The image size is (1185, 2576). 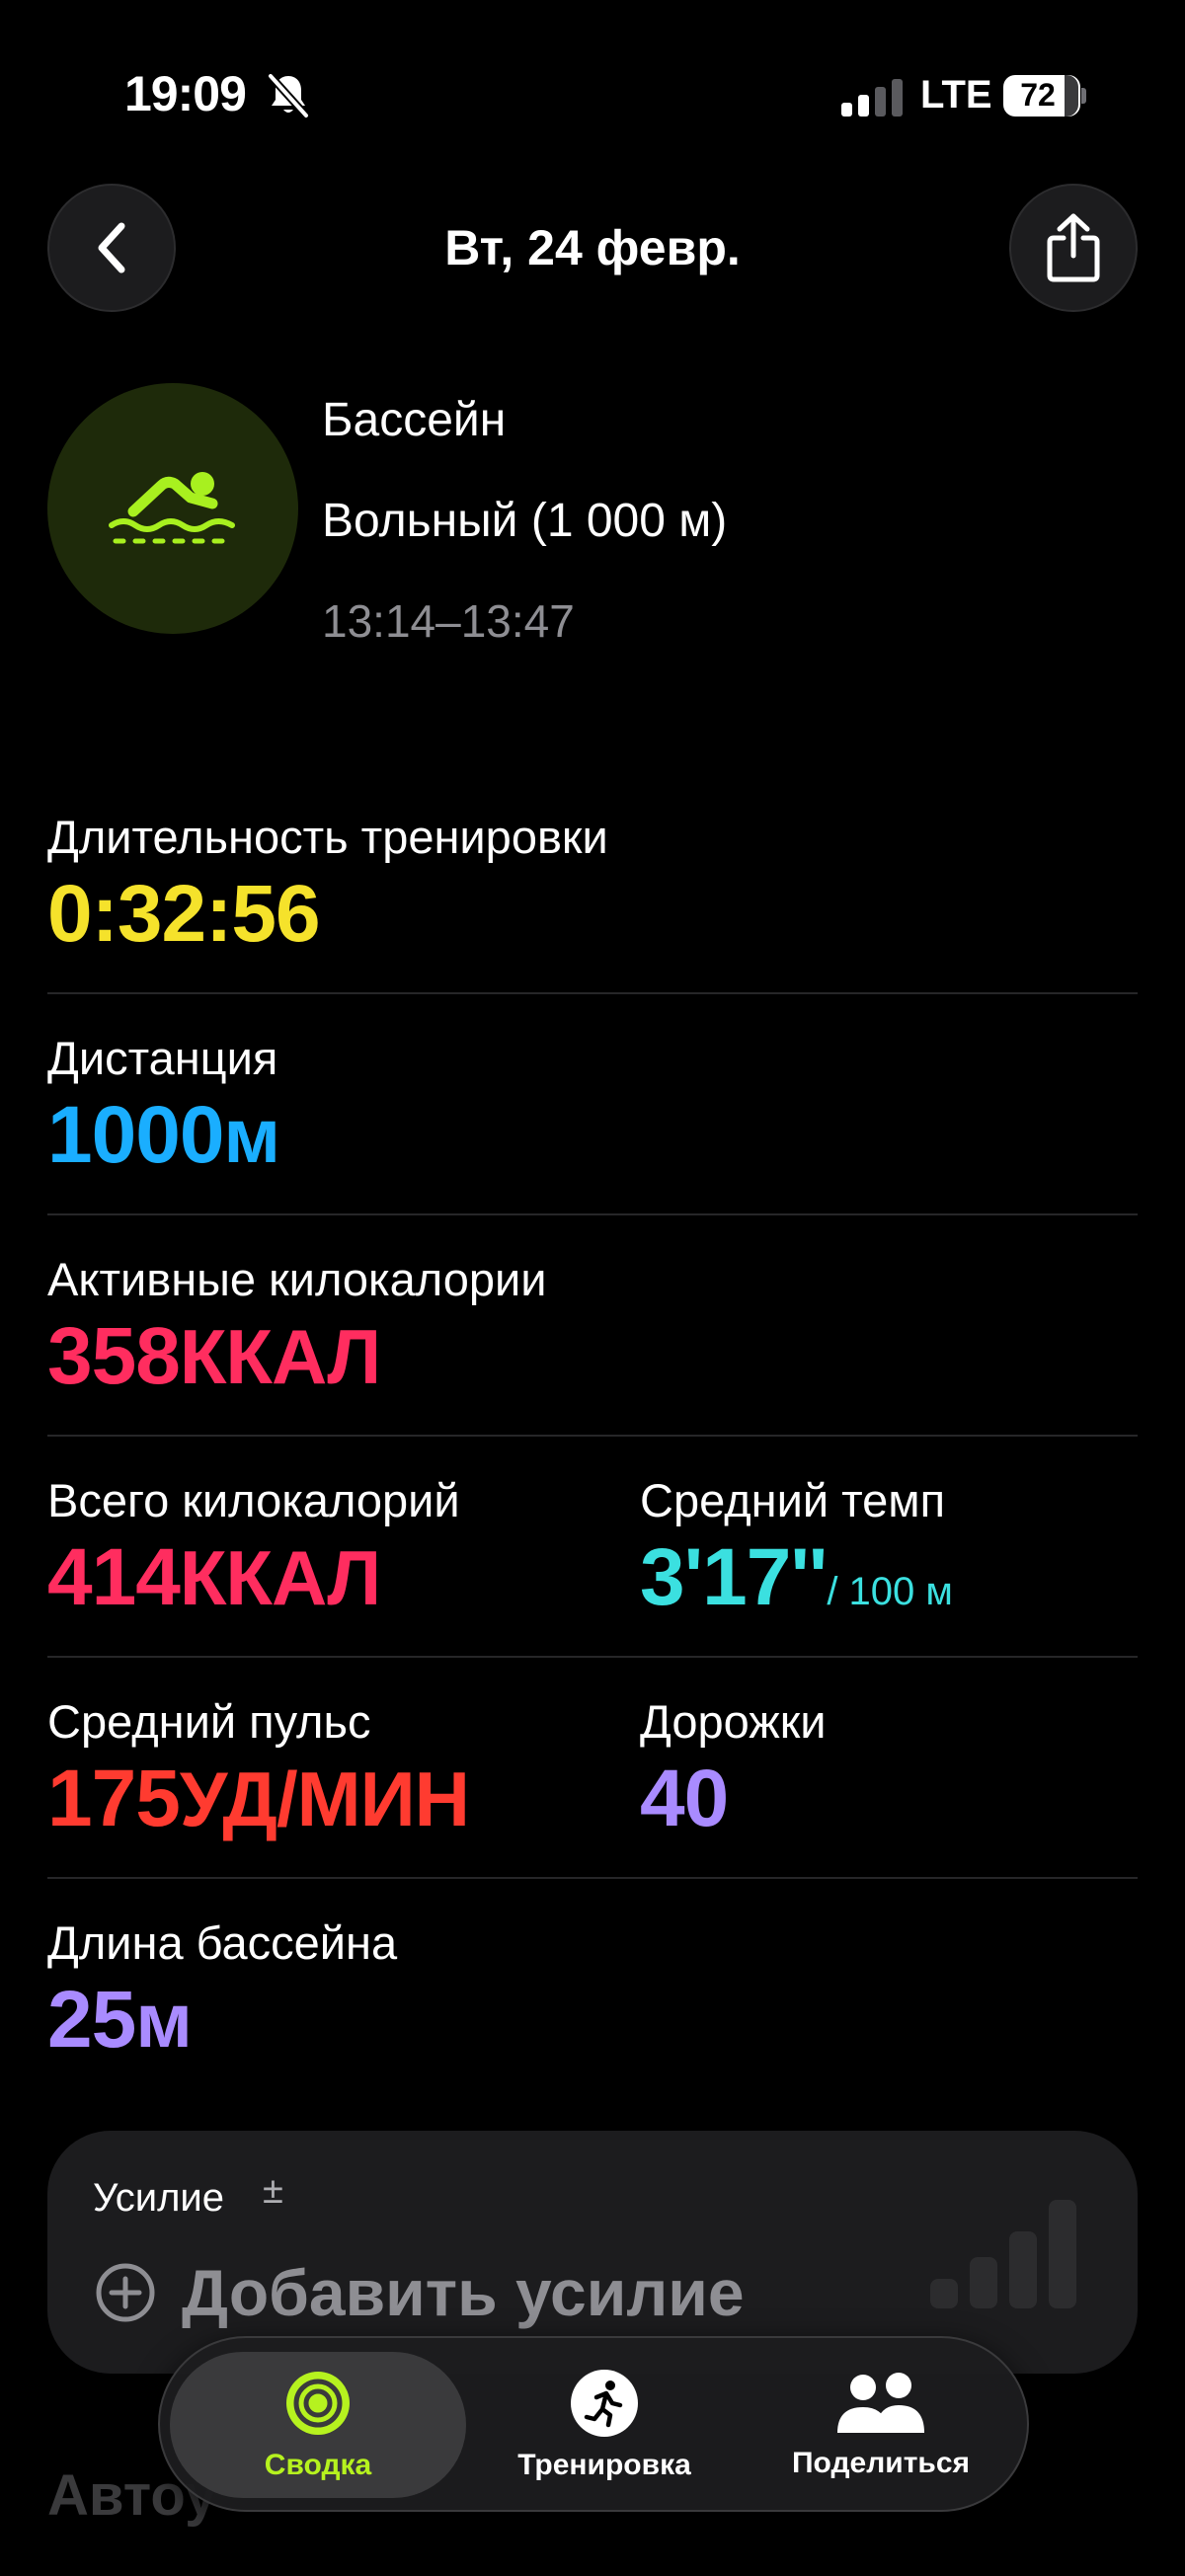 I want to click on activity-rings-icon, so click(x=318, y=2403).